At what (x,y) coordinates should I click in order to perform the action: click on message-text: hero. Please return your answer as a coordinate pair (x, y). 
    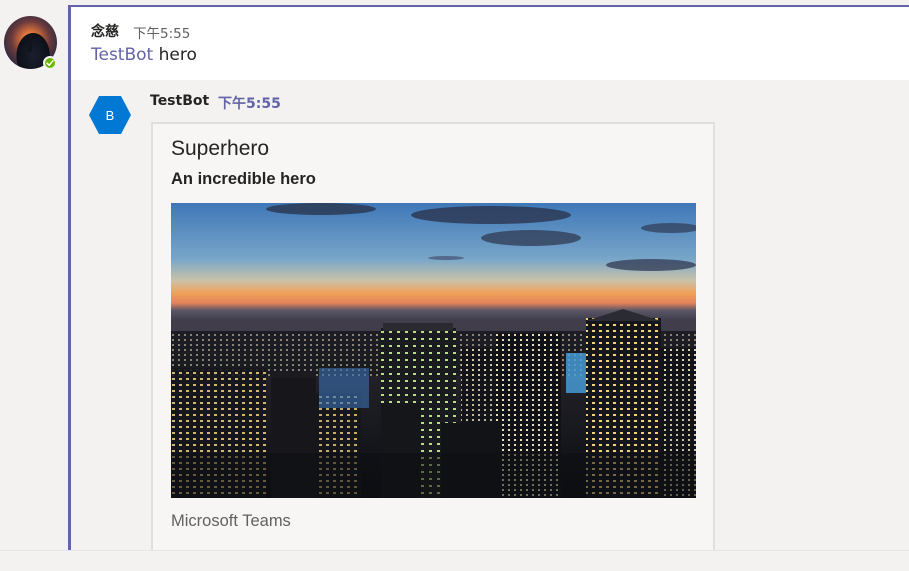
    Looking at the image, I should click on (175, 55).